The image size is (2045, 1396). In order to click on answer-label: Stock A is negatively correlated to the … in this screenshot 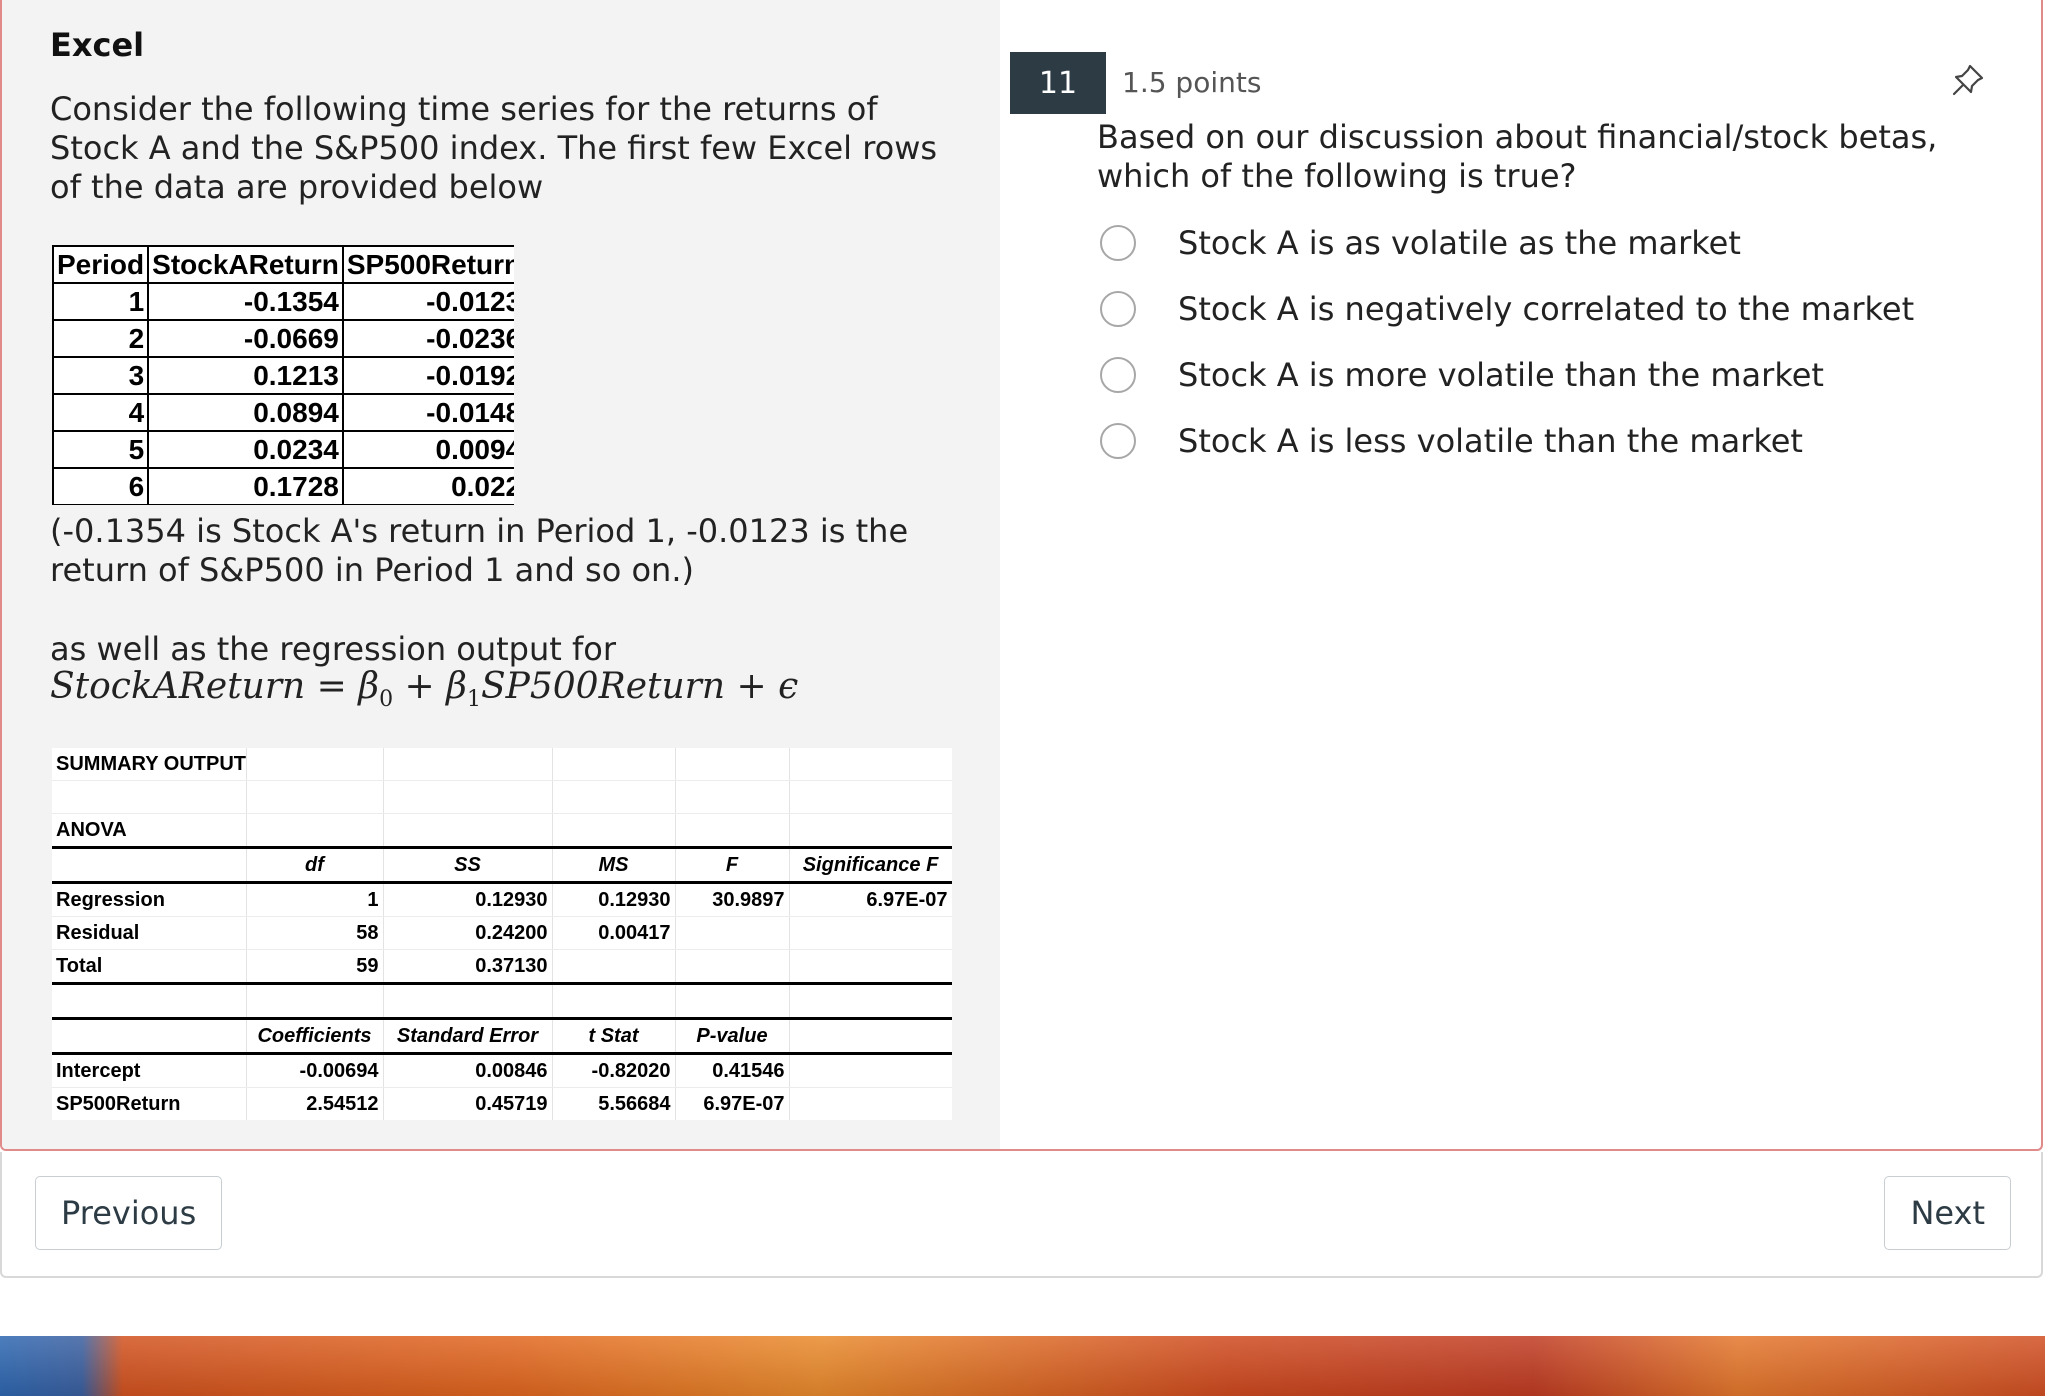, I will do `click(1546, 309)`.